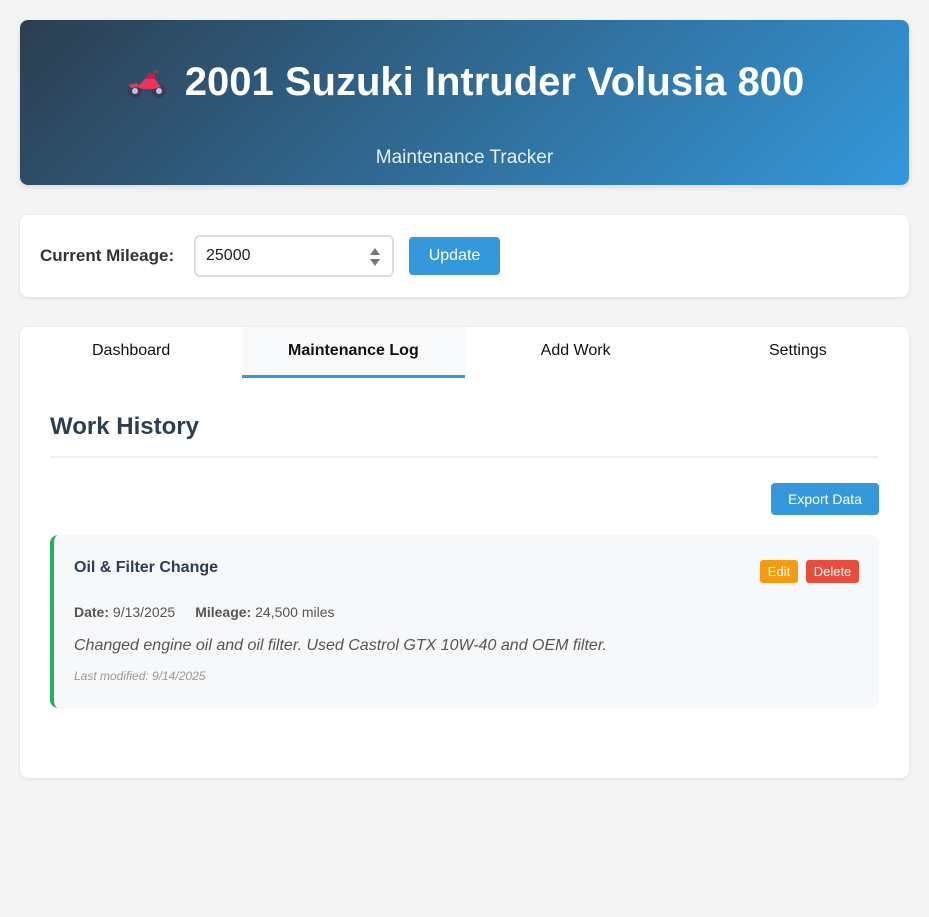 Image resolution: width=929 pixels, height=917 pixels. Describe the element at coordinates (353, 352) in the screenshot. I see `tab-maintenance-log: Maintenance Log` at that location.